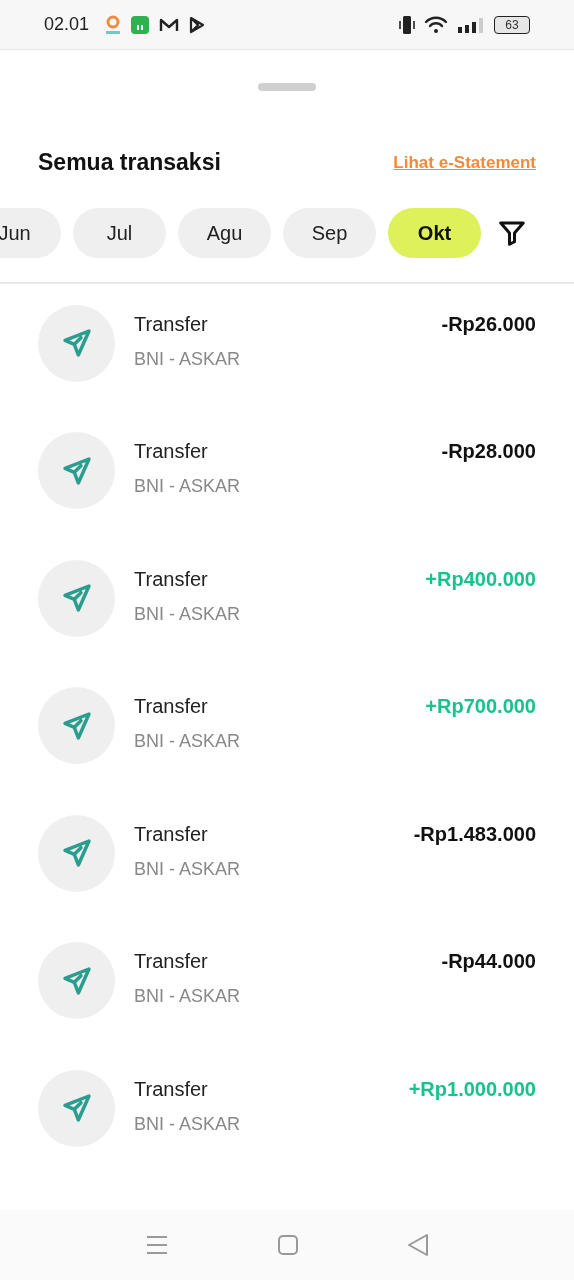  What do you see at coordinates (287, 87) in the screenshot?
I see `drag-handle` at bounding box center [287, 87].